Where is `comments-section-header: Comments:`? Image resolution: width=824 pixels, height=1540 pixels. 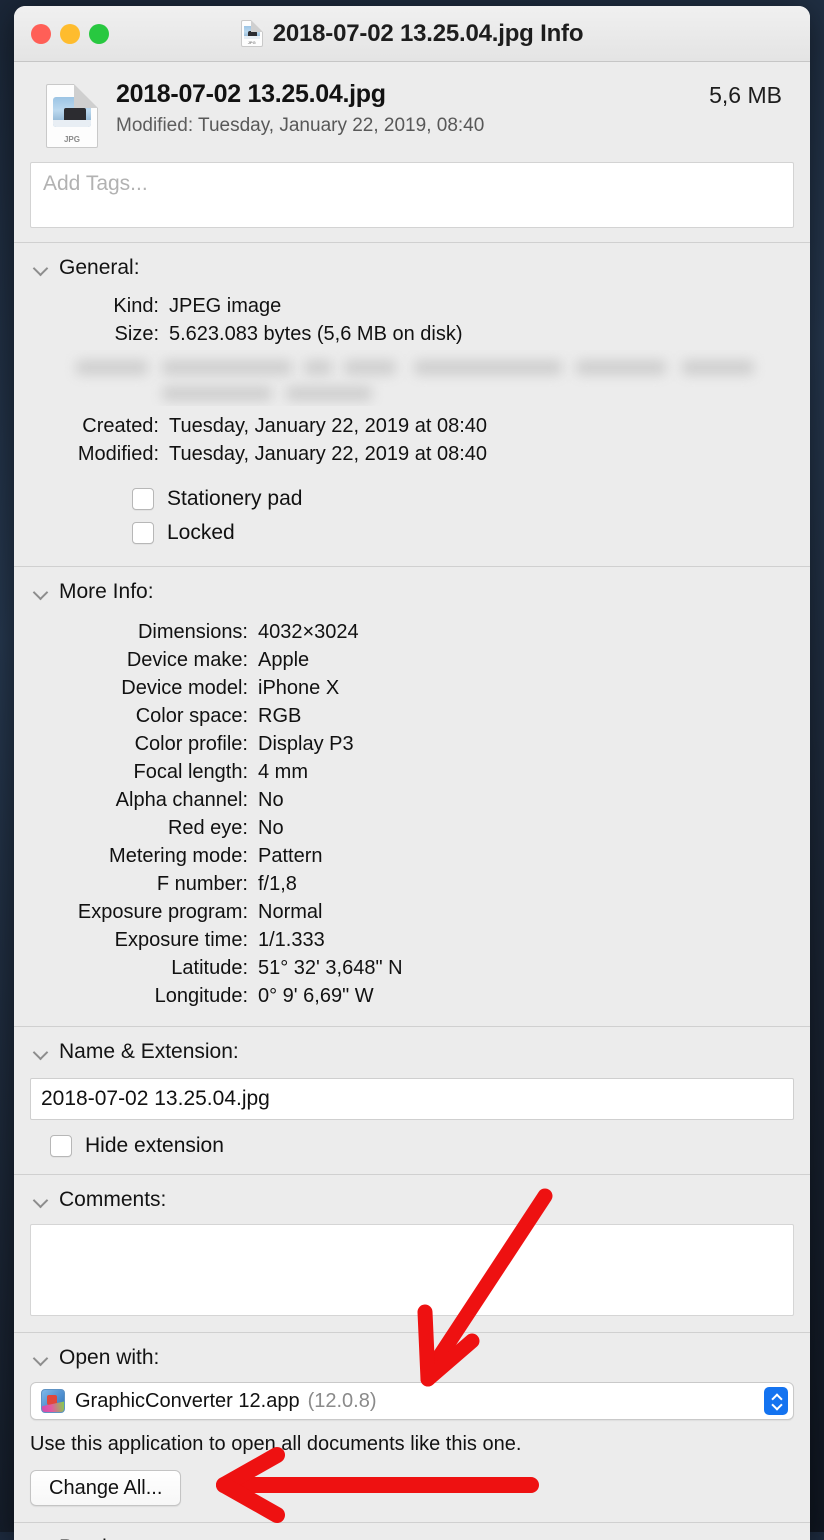 comments-section-header: Comments: is located at coordinates (412, 1198).